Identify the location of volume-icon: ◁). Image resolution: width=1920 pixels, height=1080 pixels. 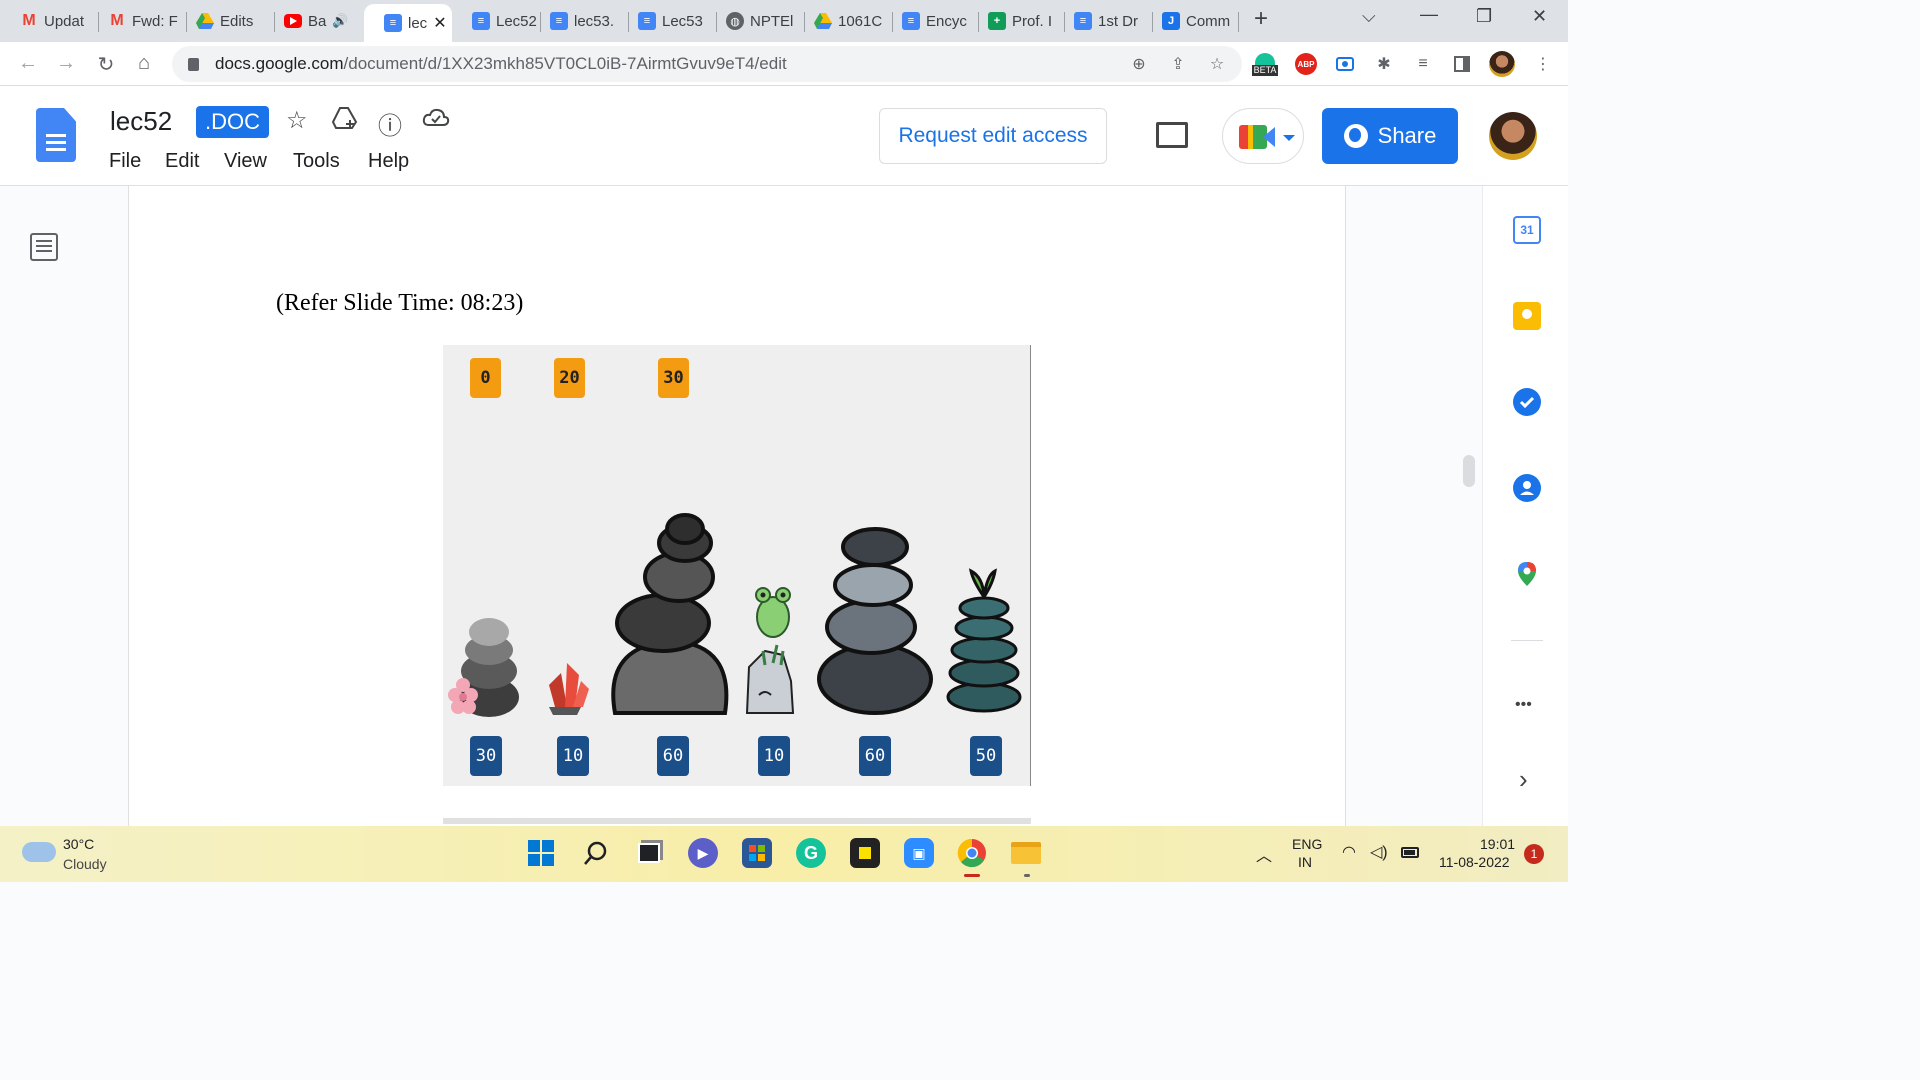
(1379, 852).